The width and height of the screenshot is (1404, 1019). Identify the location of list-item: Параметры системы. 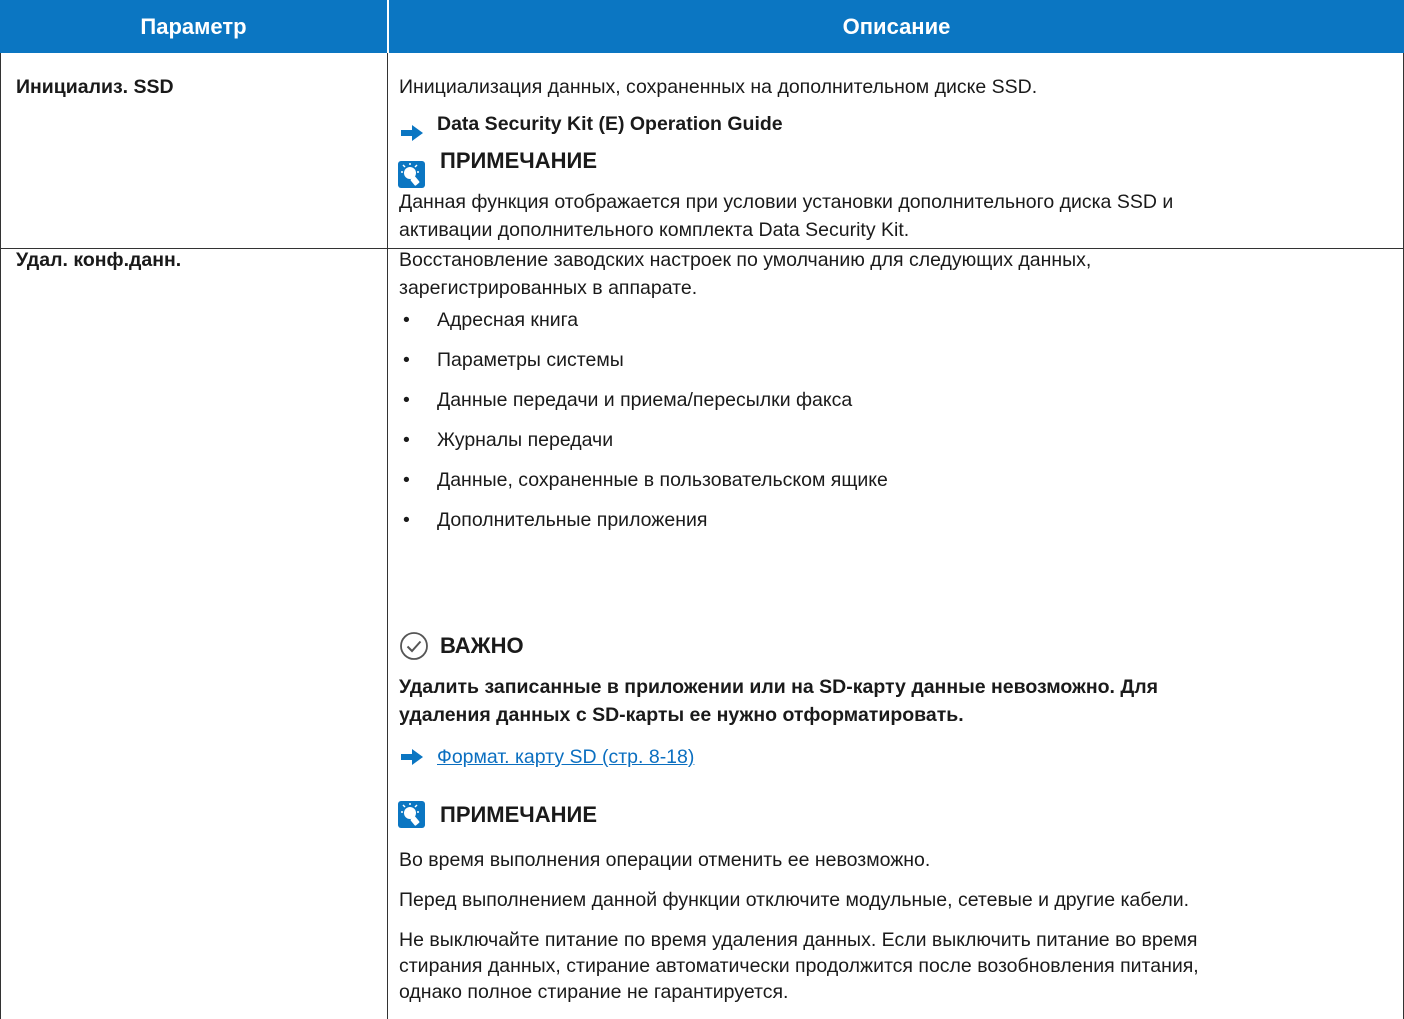
(530, 360).